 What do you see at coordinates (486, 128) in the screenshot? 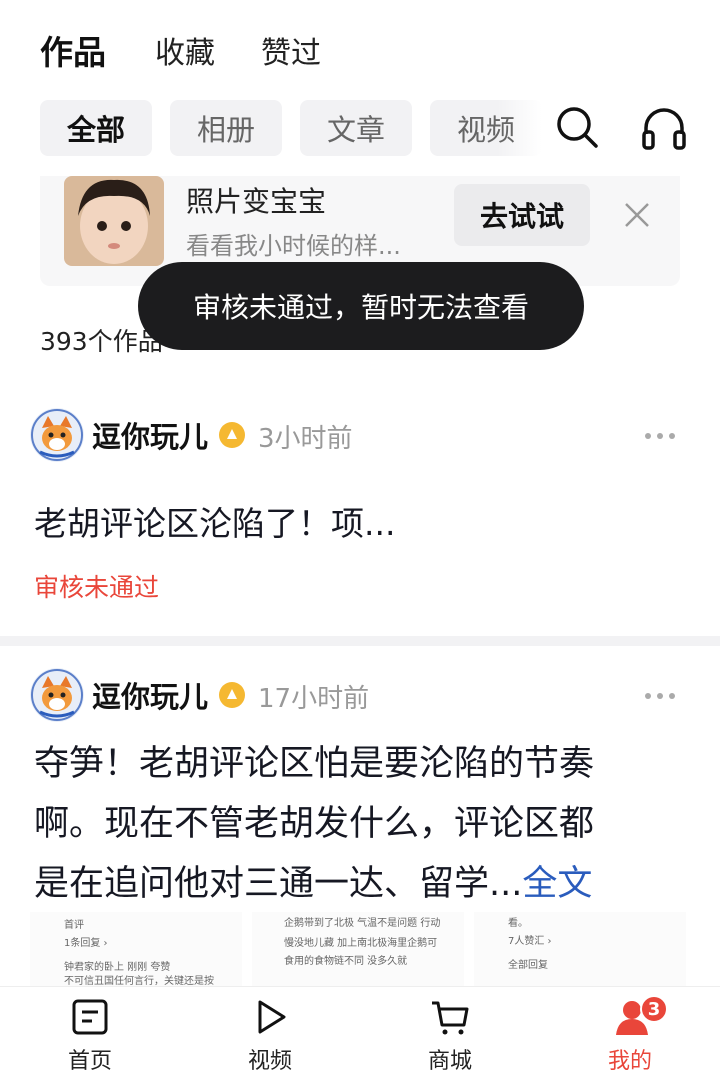
I see `filter-video: 视频` at bounding box center [486, 128].